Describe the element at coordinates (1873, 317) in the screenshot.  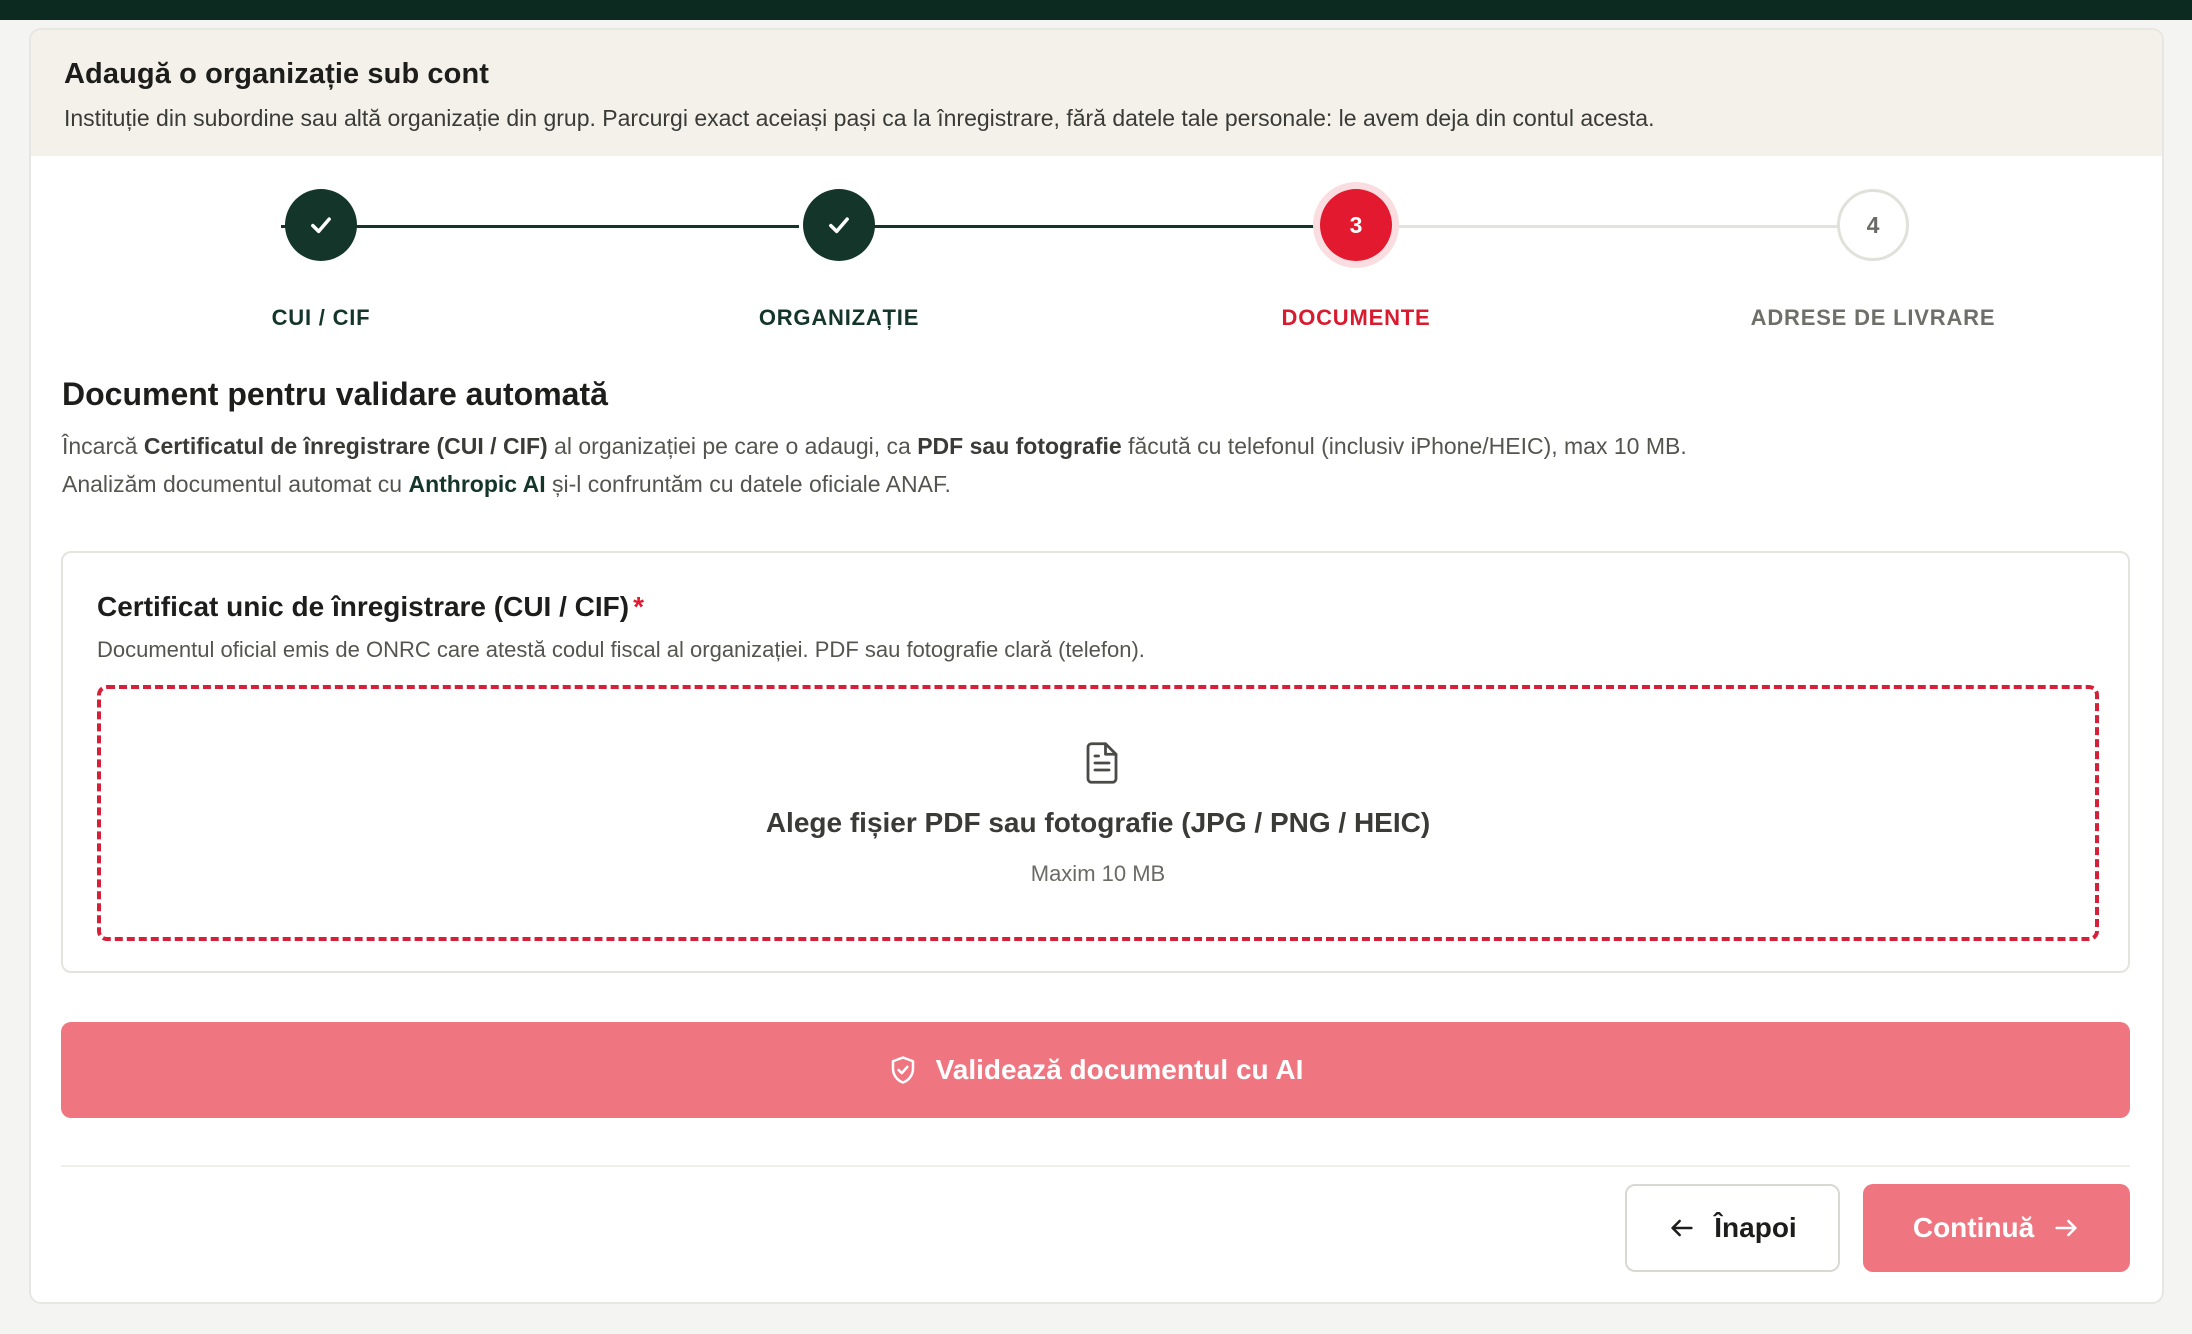
I see `step-4-label: ADRESE DE LIVRARE` at that location.